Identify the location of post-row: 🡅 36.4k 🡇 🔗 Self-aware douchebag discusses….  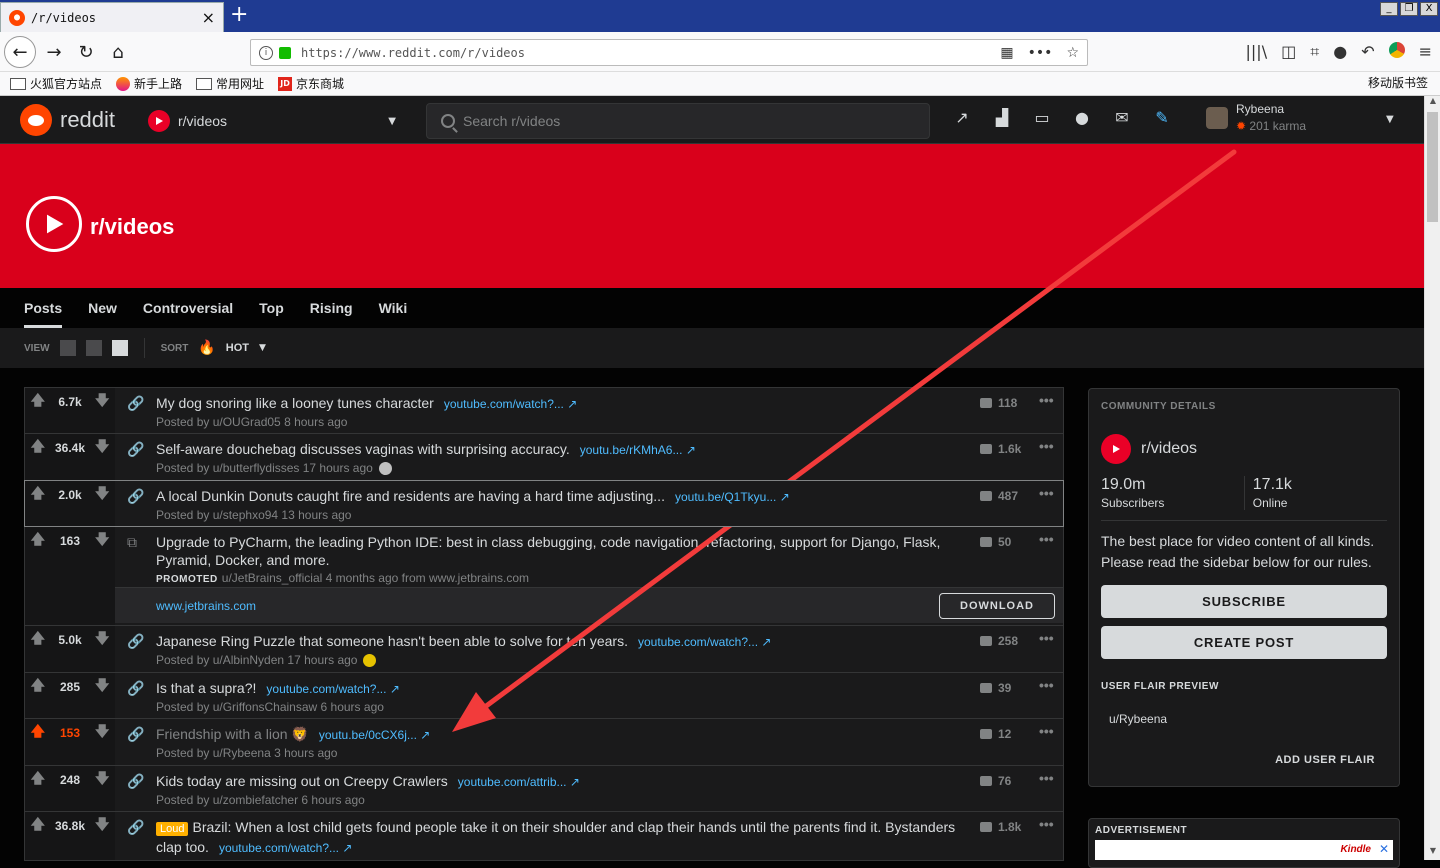
(544, 457).